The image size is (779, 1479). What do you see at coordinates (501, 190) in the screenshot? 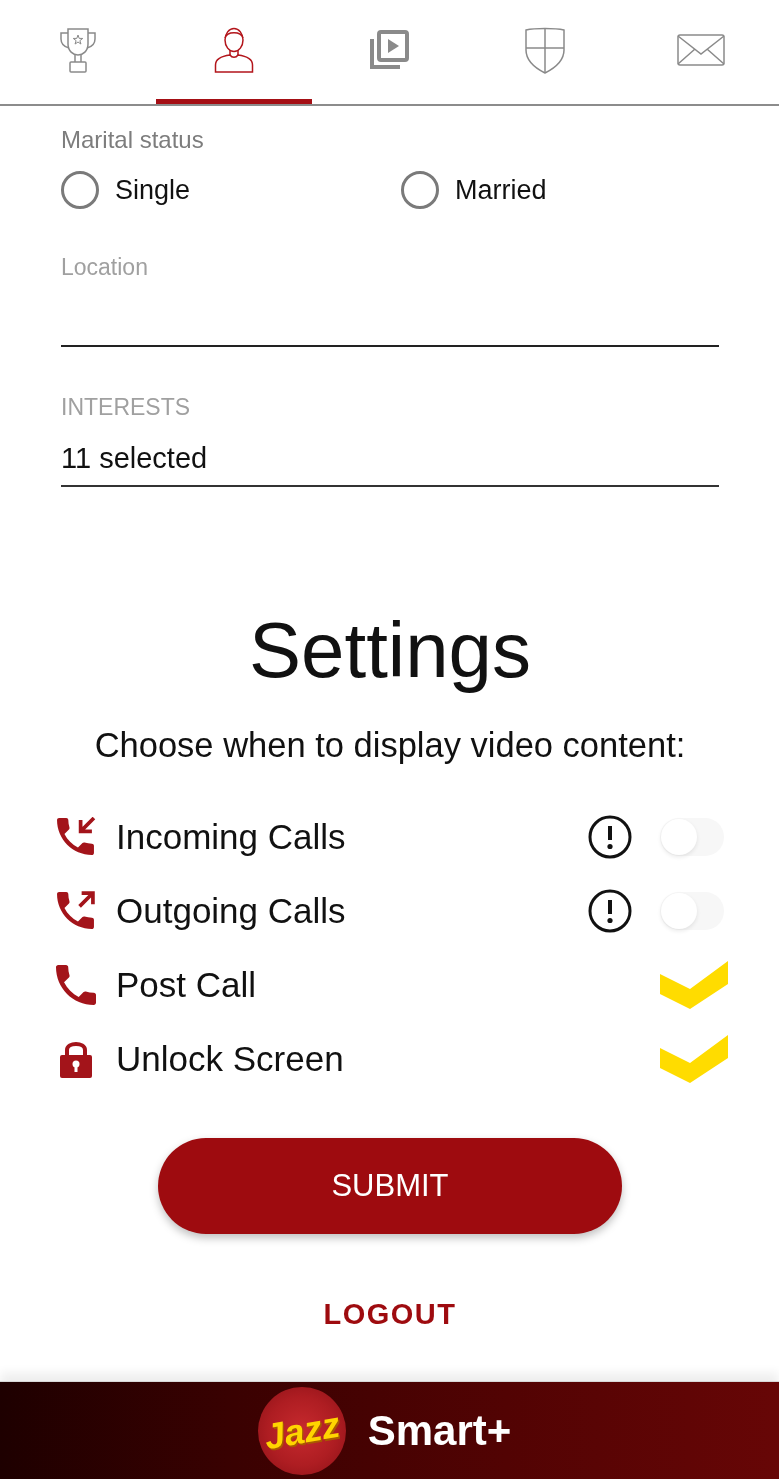
I see `radio-label: Married` at bounding box center [501, 190].